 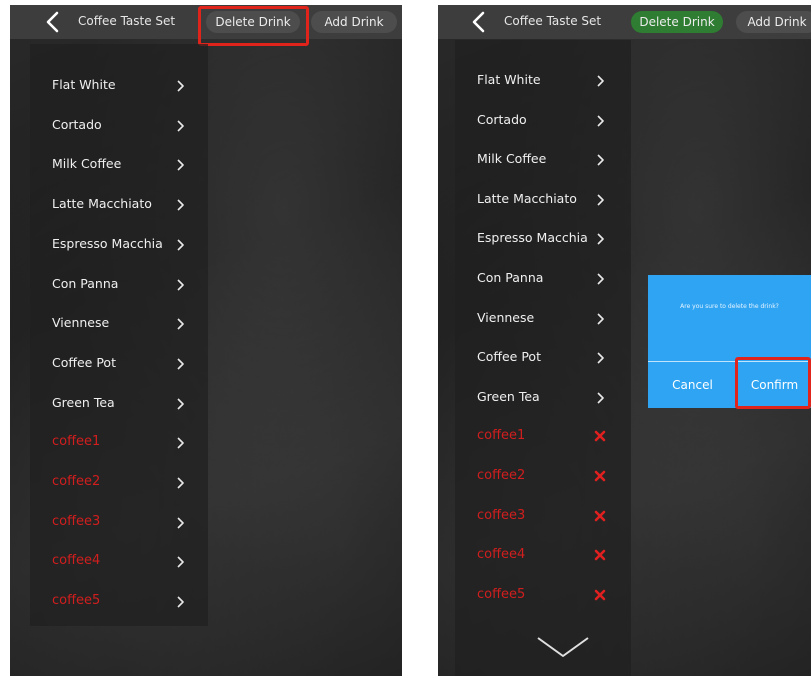 I want to click on top-bar: Coffee Taste Set Delete Drink Add Drink, so click(x=624, y=22).